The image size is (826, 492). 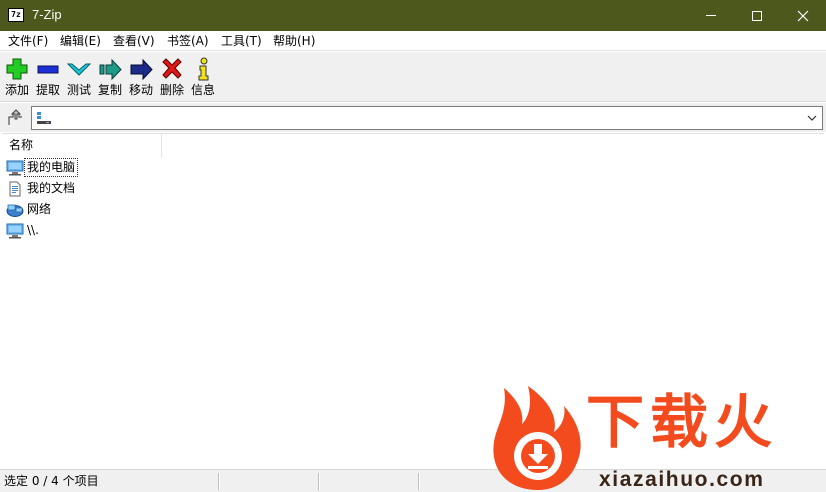 I want to click on add-button: 添加, so click(x=17, y=77).